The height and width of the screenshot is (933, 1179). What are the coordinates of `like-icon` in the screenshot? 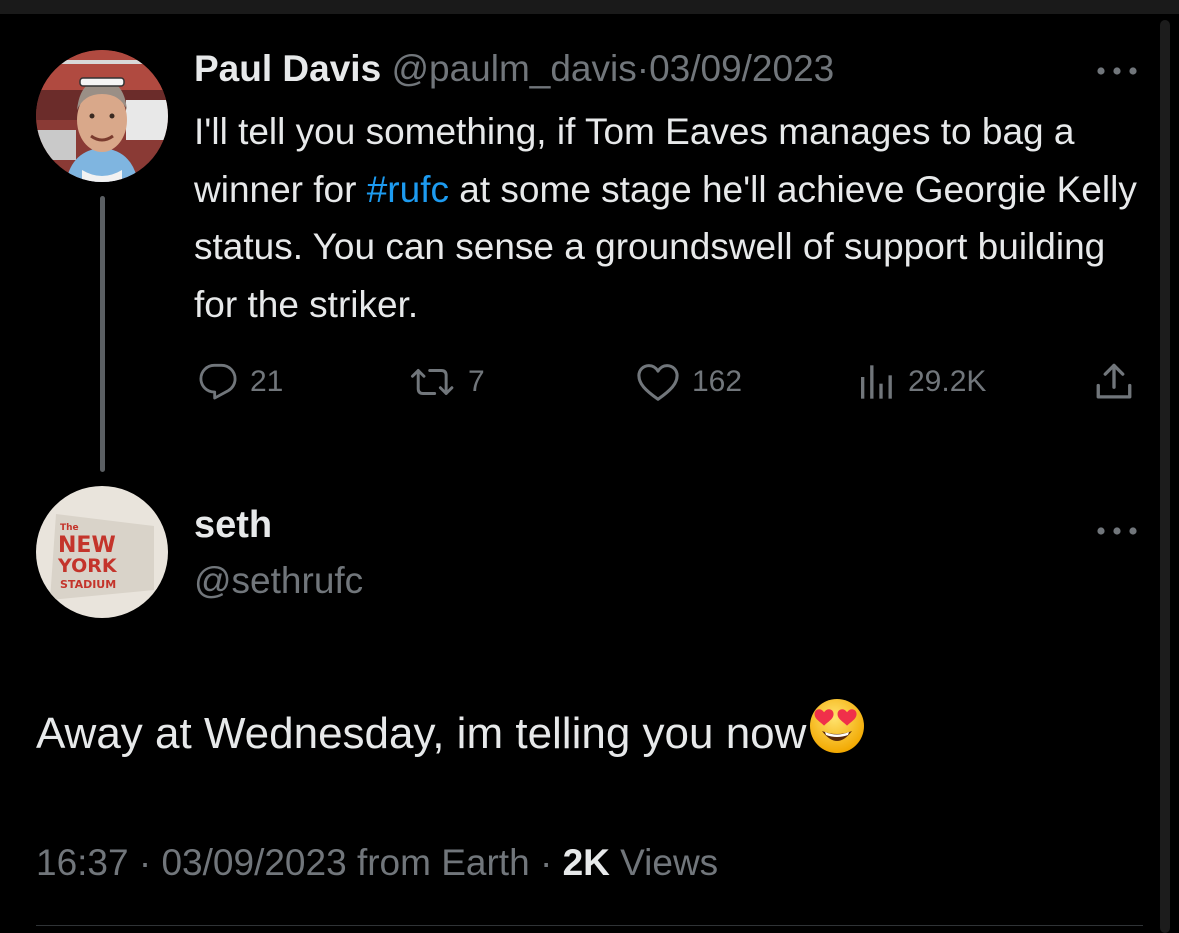 It's located at (658, 382).